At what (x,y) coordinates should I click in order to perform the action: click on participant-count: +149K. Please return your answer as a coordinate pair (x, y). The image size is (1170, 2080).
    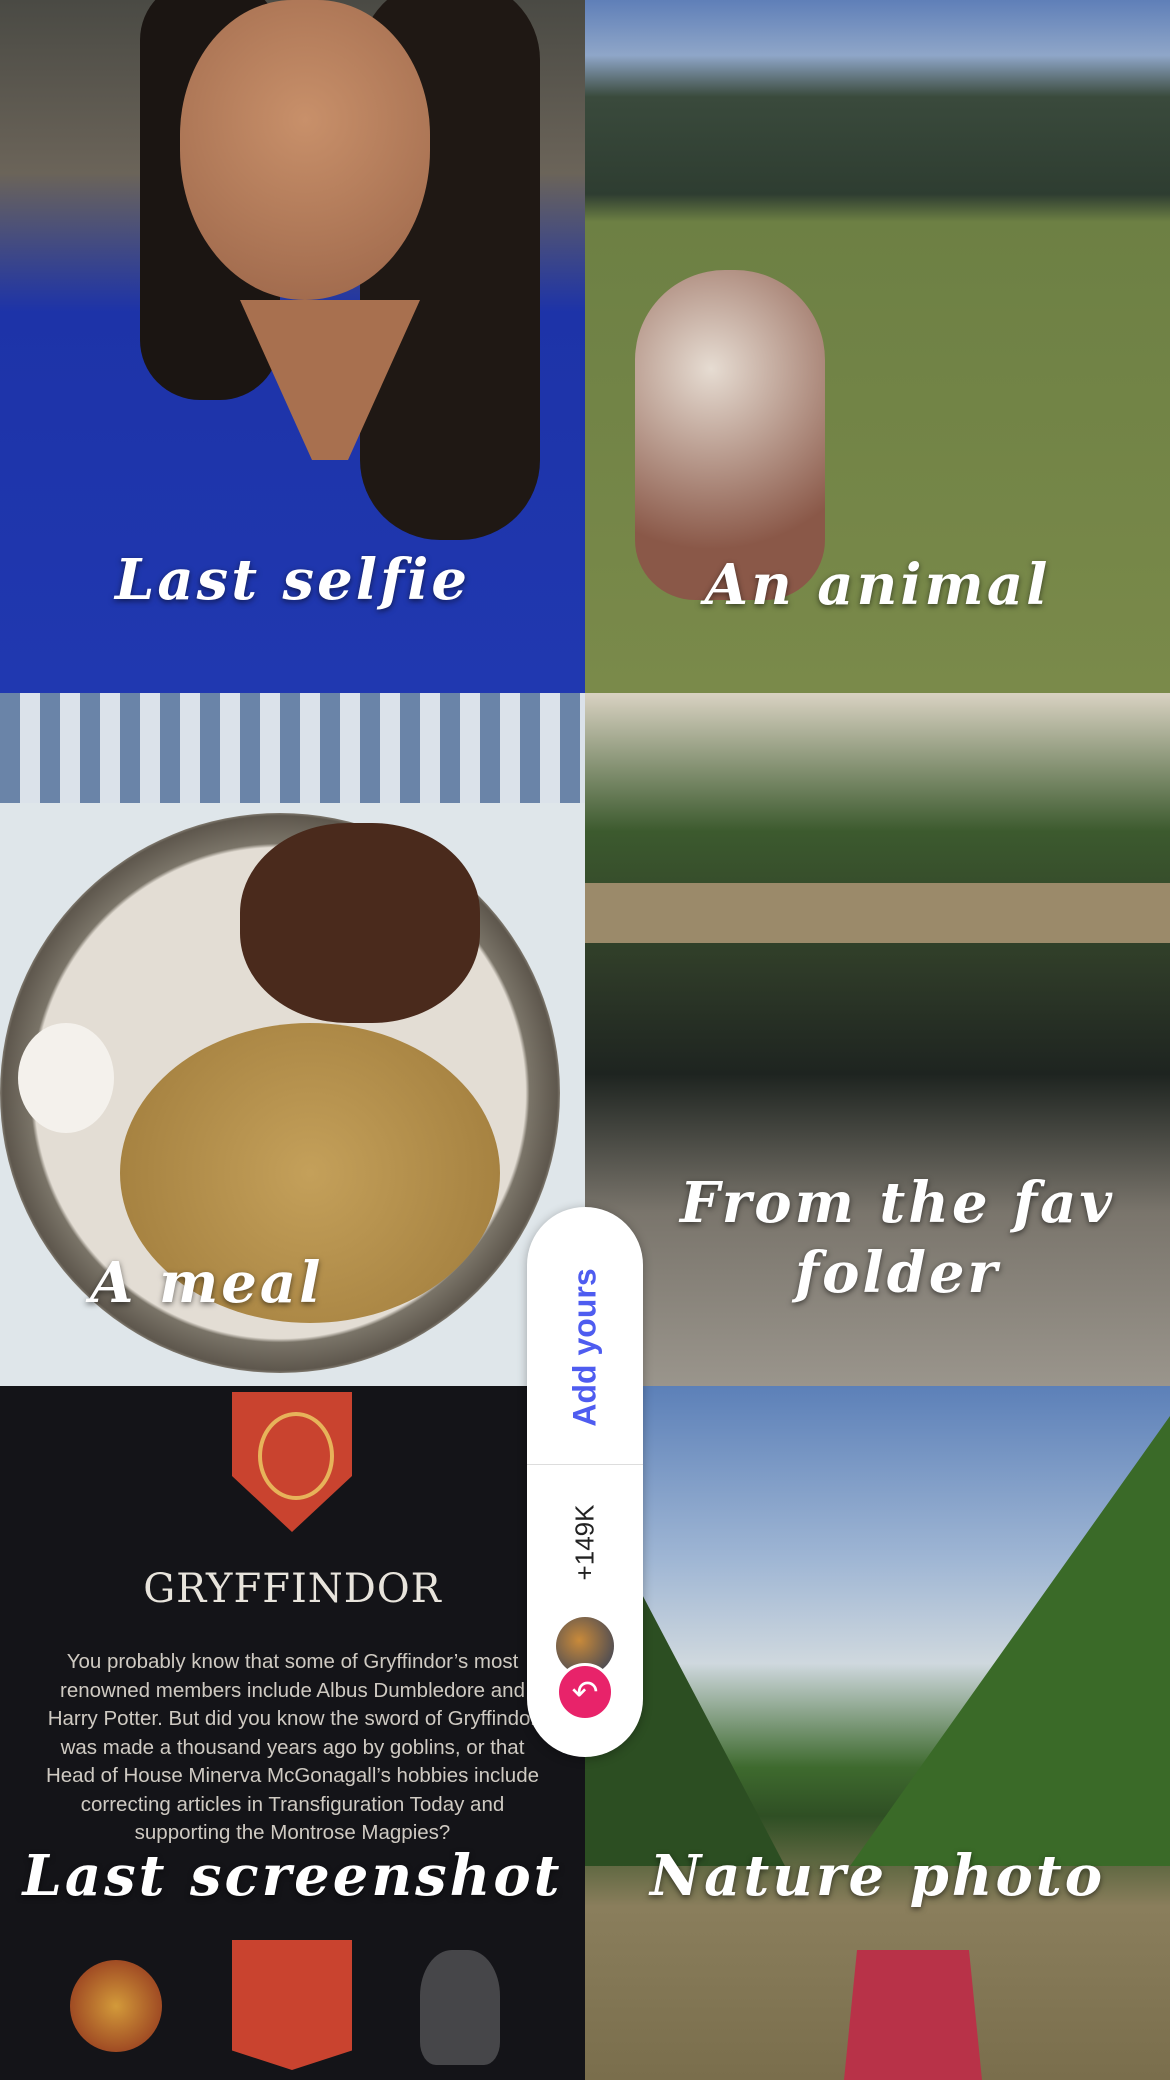
    Looking at the image, I should click on (585, 1542).